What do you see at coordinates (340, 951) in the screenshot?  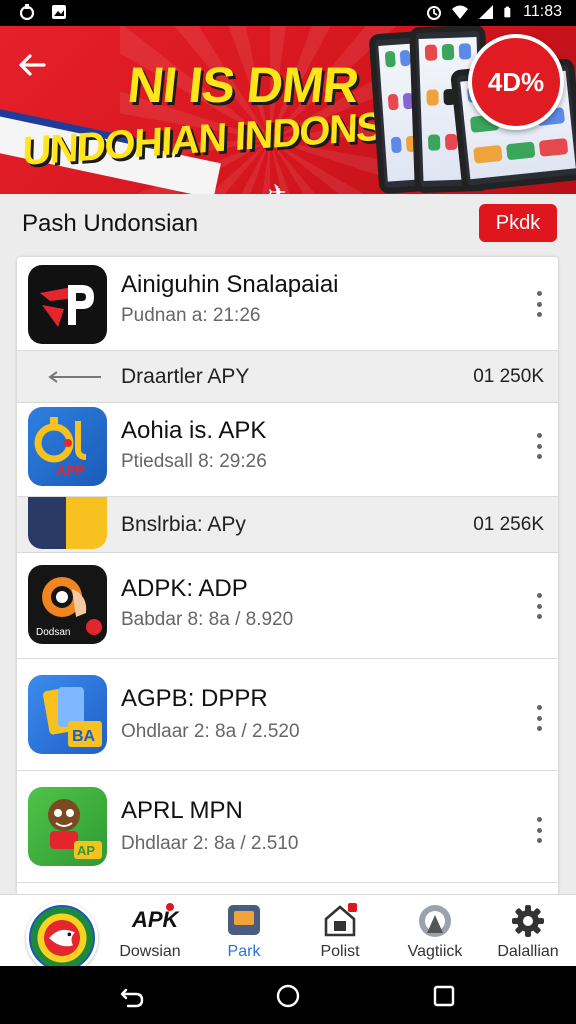 I see `nav-label: Polist` at bounding box center [340, 951].